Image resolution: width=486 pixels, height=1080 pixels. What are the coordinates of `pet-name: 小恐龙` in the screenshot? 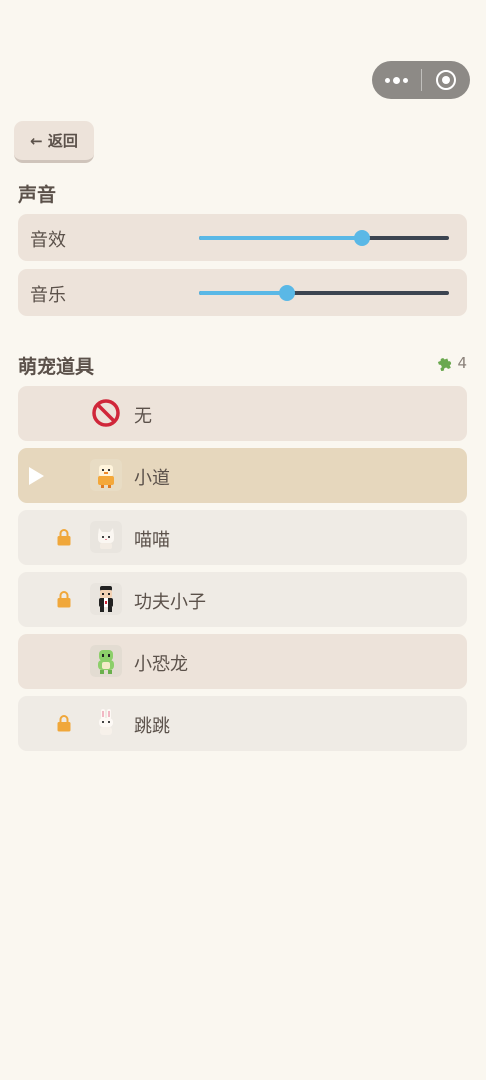 It's located at (161, 664).